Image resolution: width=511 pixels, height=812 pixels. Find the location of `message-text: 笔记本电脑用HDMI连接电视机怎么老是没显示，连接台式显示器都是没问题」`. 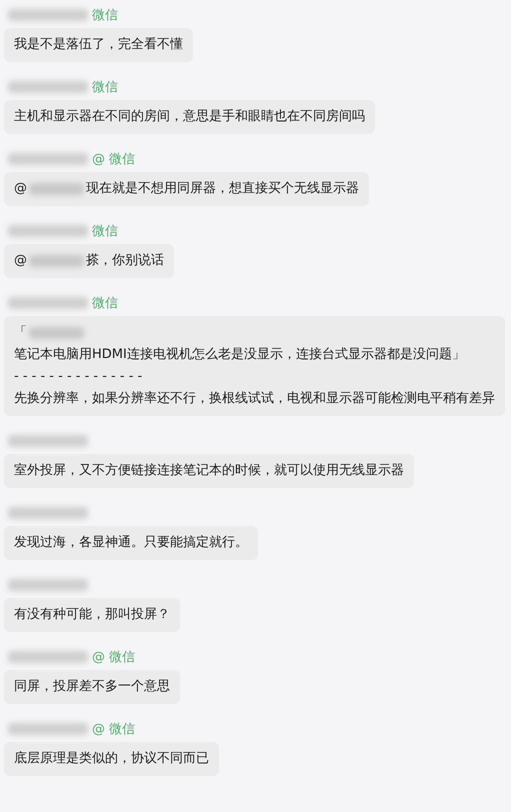

message-text: 笔记本电脑用HDMI连接电视机怎么老是没显示，连接台式显示器都是没问题」 is located at coordinates (239, 355).